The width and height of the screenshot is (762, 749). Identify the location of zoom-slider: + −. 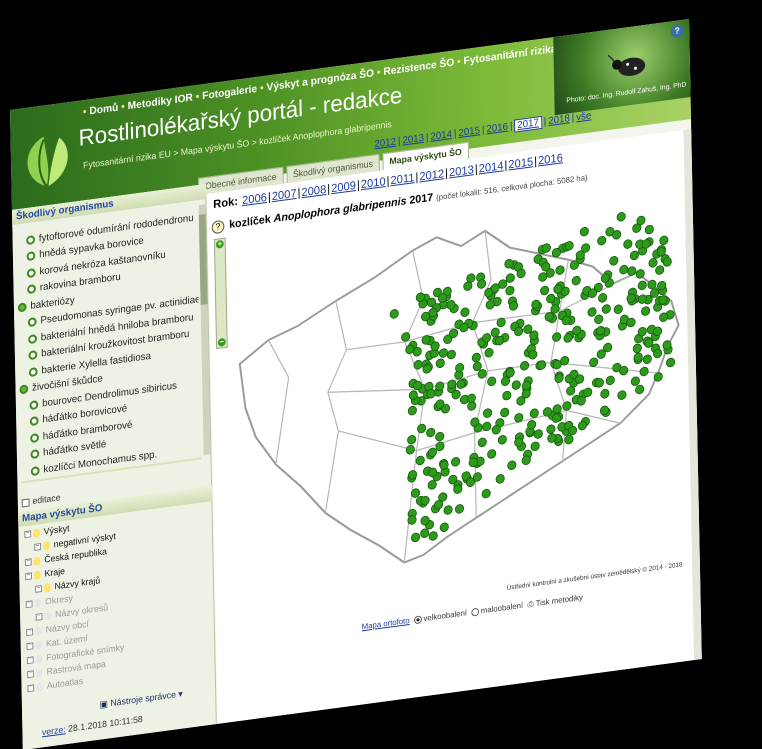
(220, 293).